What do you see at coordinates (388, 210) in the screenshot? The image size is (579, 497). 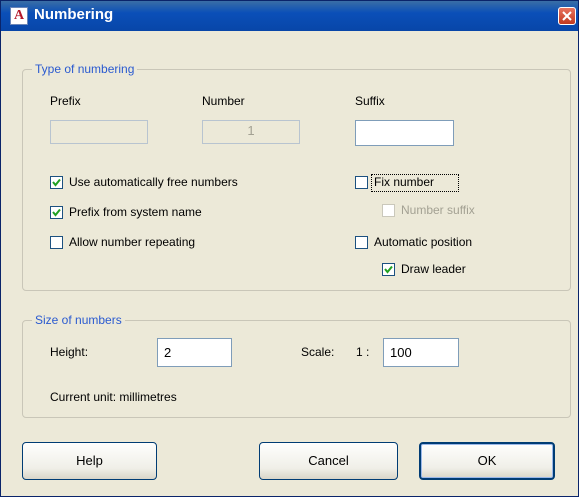 I see `number-suffix-checkbox` at bounding box center [388, 210].